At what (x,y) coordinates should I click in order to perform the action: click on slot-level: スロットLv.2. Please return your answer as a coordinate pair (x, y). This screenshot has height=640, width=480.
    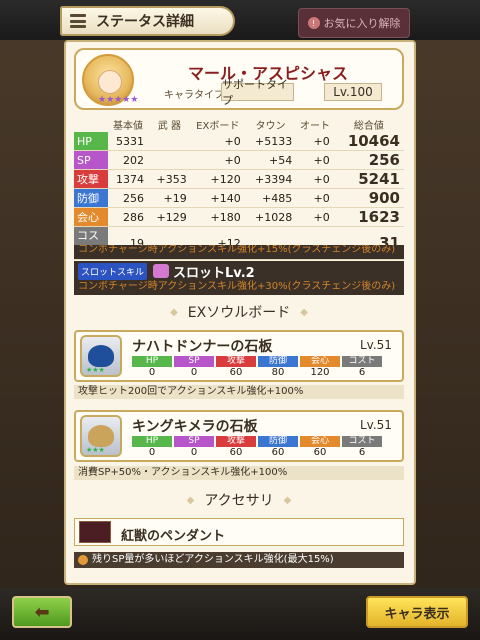
    Looking at the image, I should click on (214, 273).